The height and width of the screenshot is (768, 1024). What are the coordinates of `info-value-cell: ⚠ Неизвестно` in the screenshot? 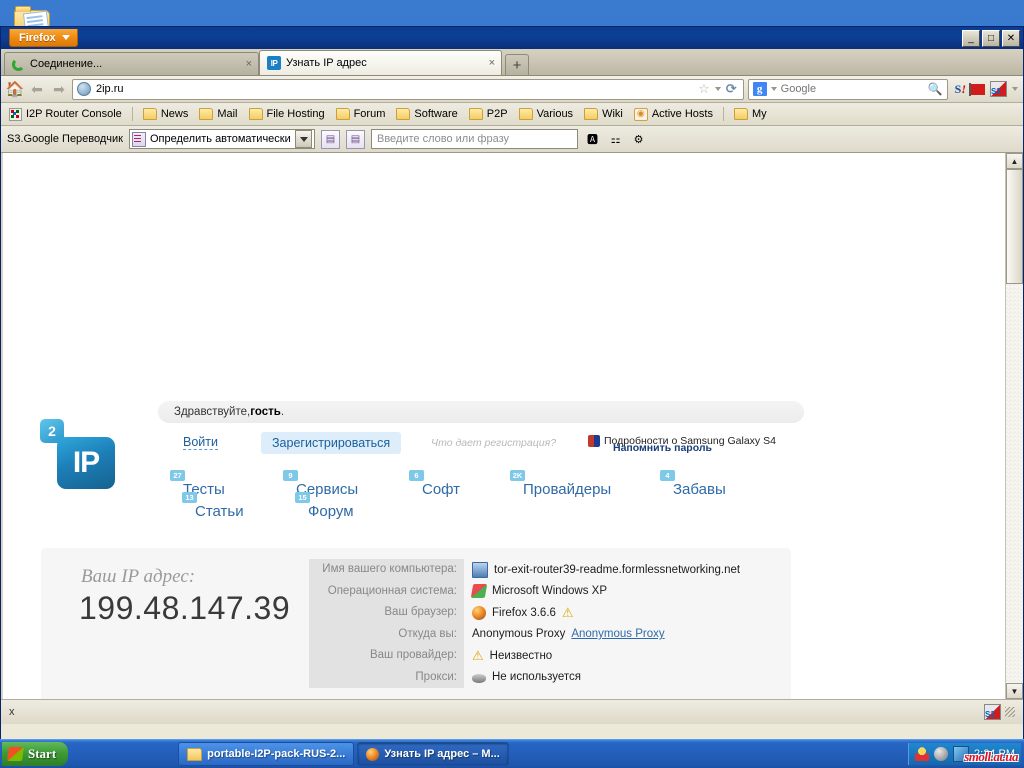 It's located at (508, 655).